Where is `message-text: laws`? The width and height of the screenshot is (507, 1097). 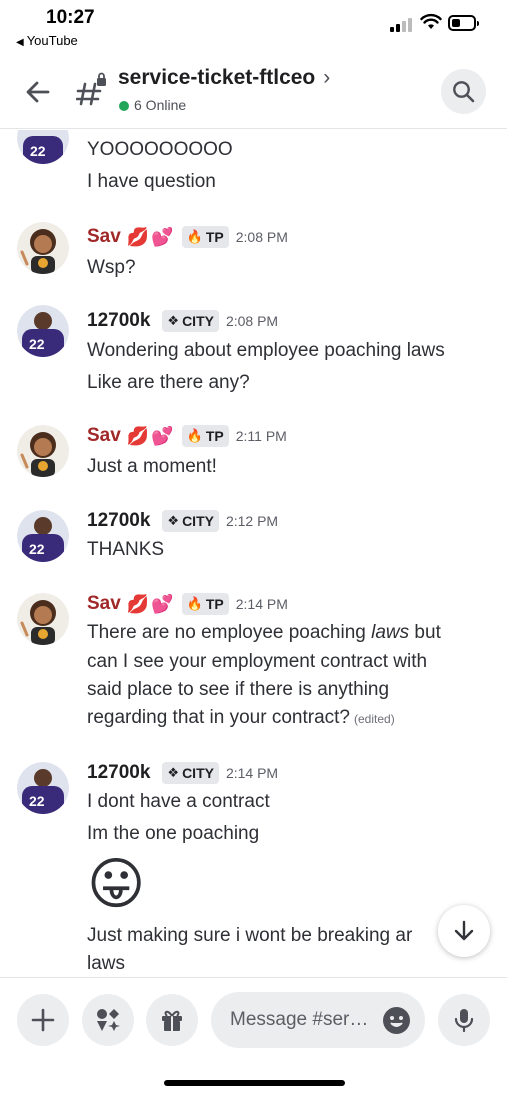
message-text: laws is located at coordinates (106, 963).